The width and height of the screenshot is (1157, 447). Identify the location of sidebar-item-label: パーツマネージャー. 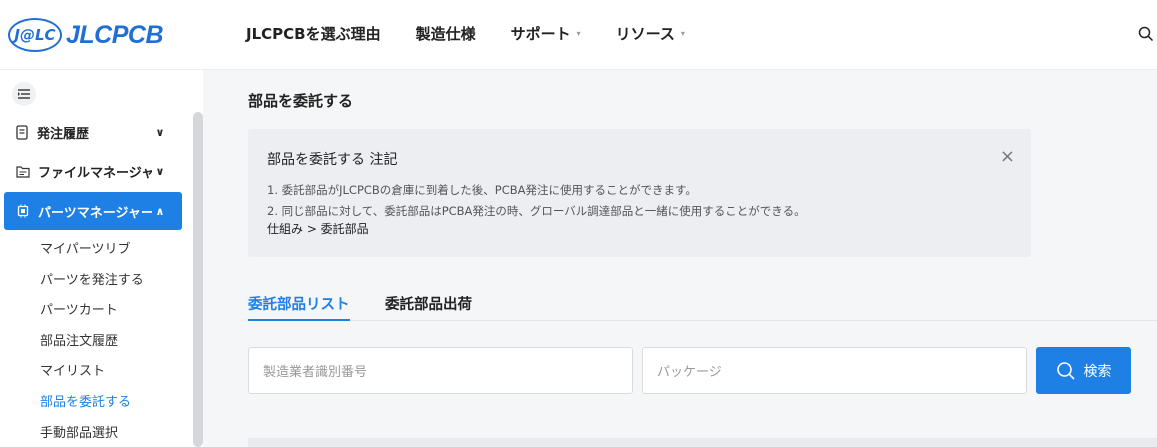
(95, 213).